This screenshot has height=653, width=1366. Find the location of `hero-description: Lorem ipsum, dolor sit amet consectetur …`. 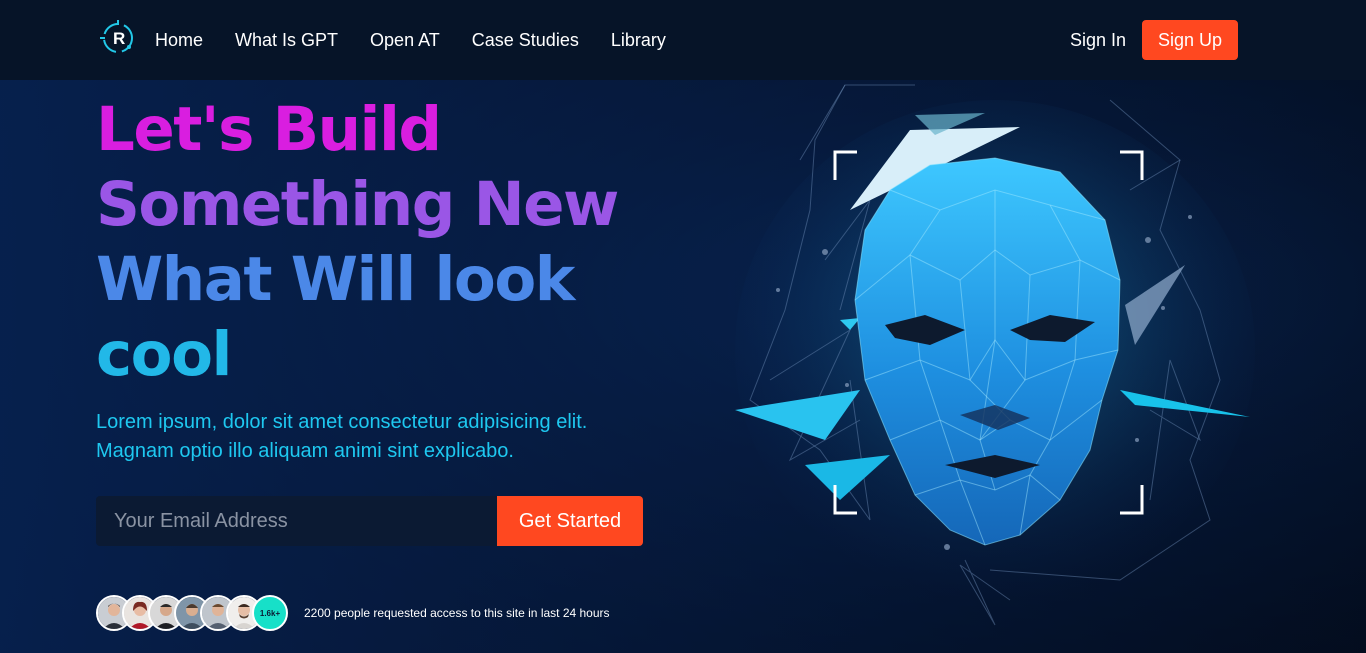

hero-description: Lorem ipsum, dolor sit amet consectetur … is located at coordinates (376, 437).